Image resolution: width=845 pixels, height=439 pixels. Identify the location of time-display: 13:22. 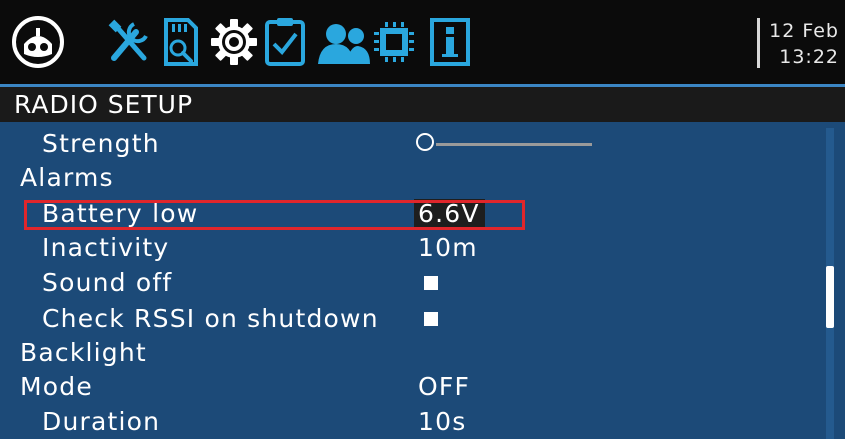
(809, 57).